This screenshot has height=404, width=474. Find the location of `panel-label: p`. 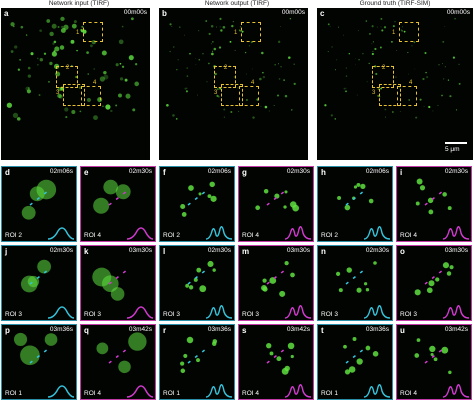

panel-label: p is located at coordinates (7, 330).